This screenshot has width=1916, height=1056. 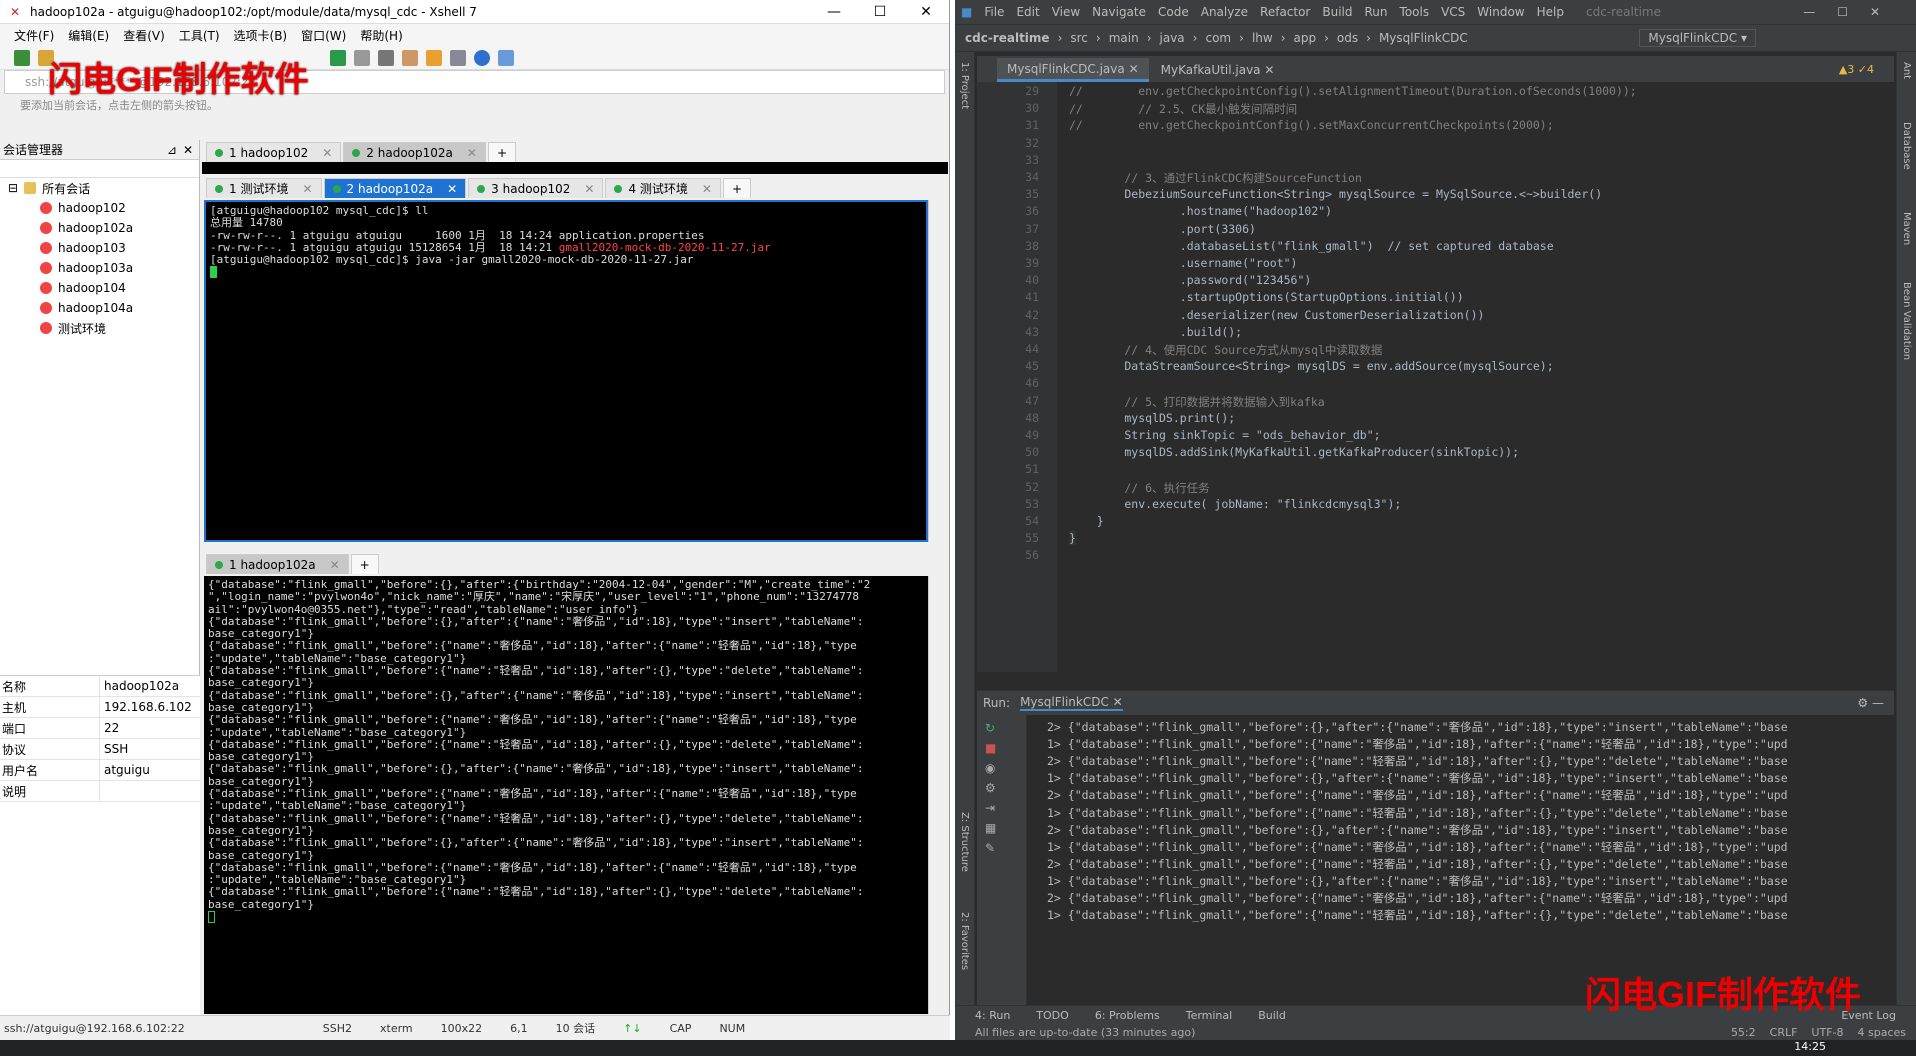 I want to click on layout-icon: ▦, so click(x=1001, y=828).